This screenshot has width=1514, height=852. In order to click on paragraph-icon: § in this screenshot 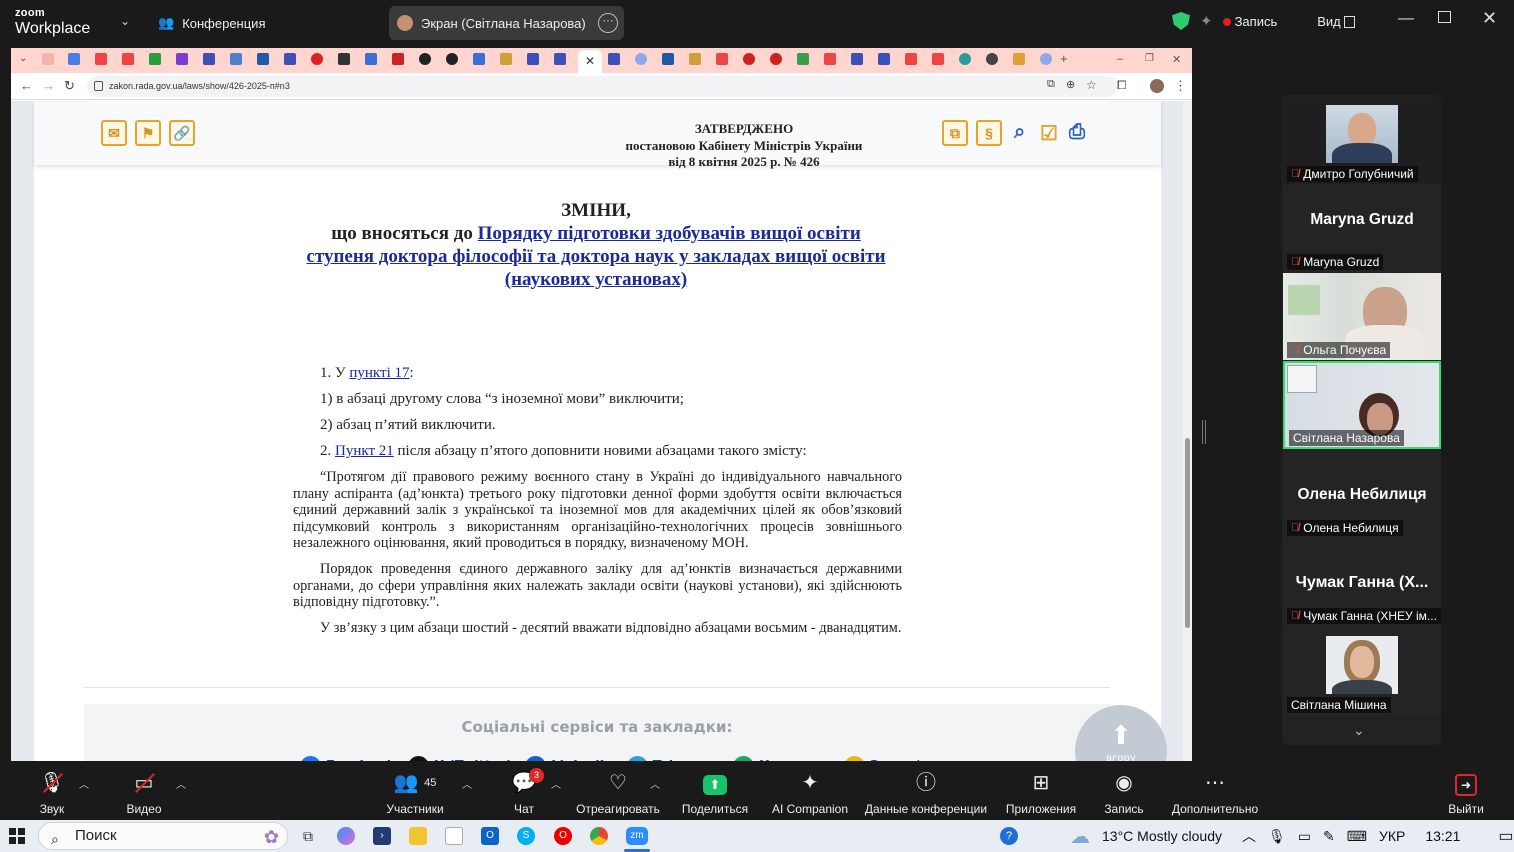, I will do `click(989, 133)`.